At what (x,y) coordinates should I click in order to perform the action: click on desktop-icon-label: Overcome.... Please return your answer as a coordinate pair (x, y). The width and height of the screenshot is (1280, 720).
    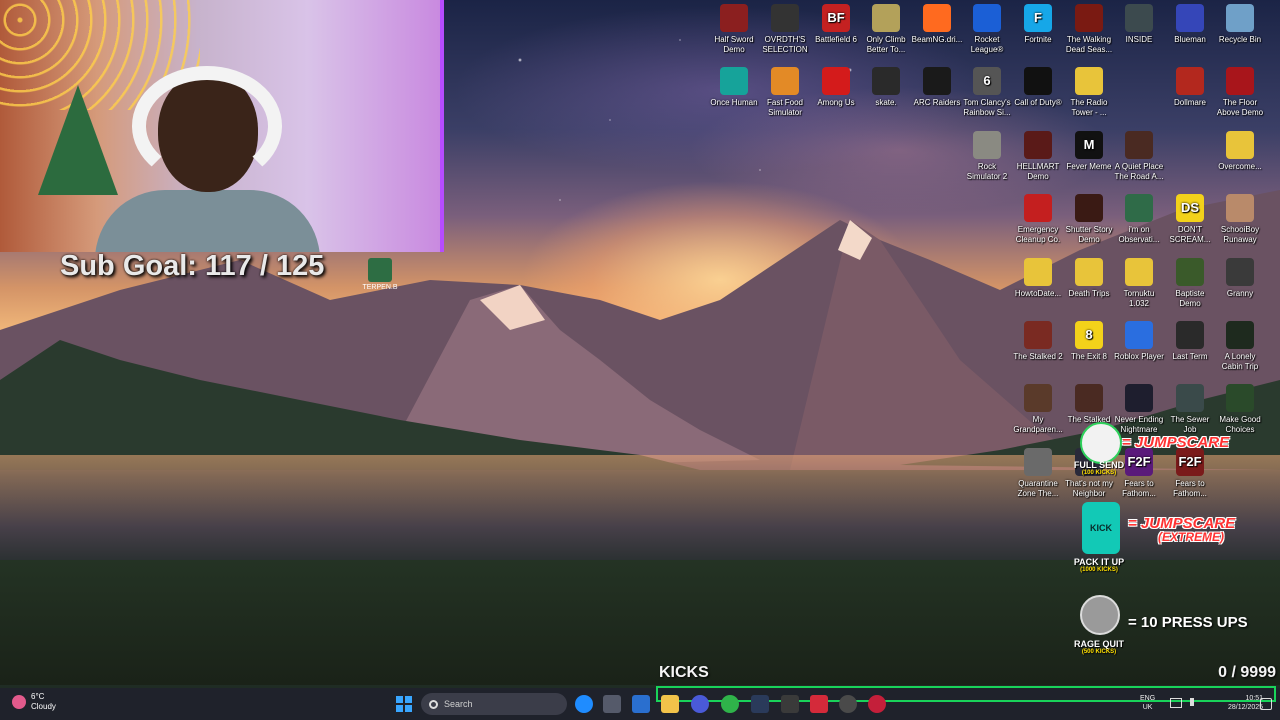
    Looking at the image, I should click on (1240, 166).